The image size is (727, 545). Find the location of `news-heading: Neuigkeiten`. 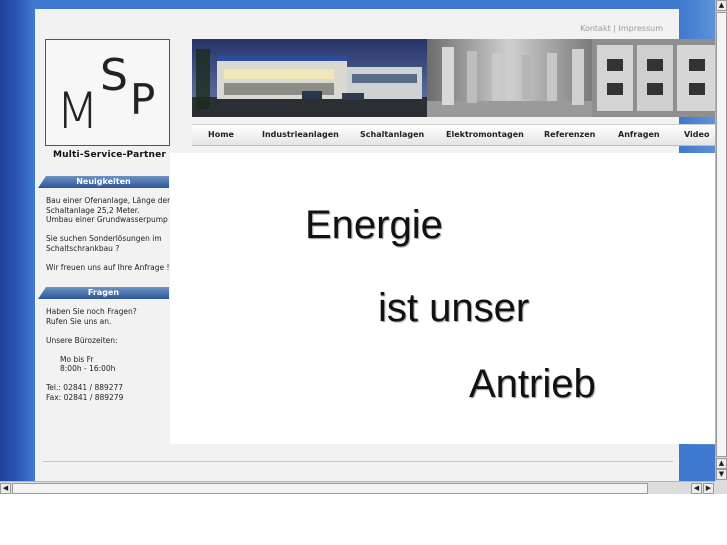

news-heading: Neuigkeiten is located at coordinates (103, 182).